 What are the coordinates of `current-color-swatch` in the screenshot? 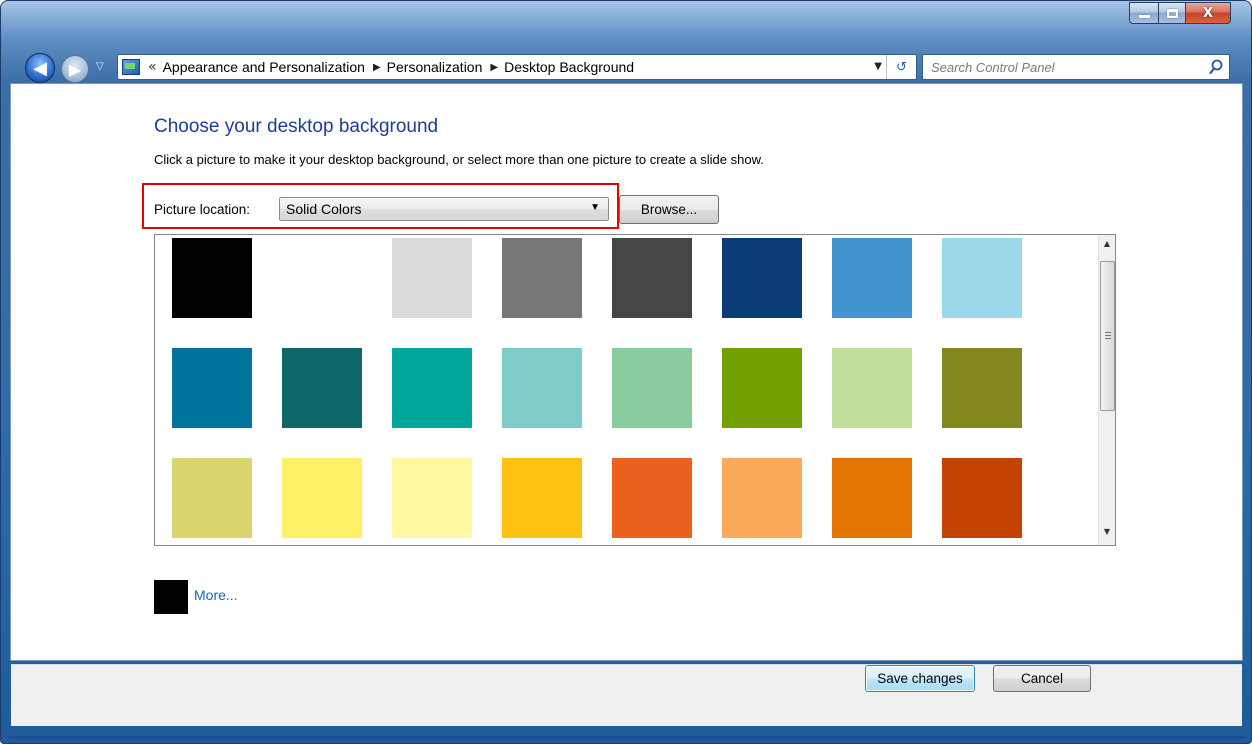 It's located at (171, 597).